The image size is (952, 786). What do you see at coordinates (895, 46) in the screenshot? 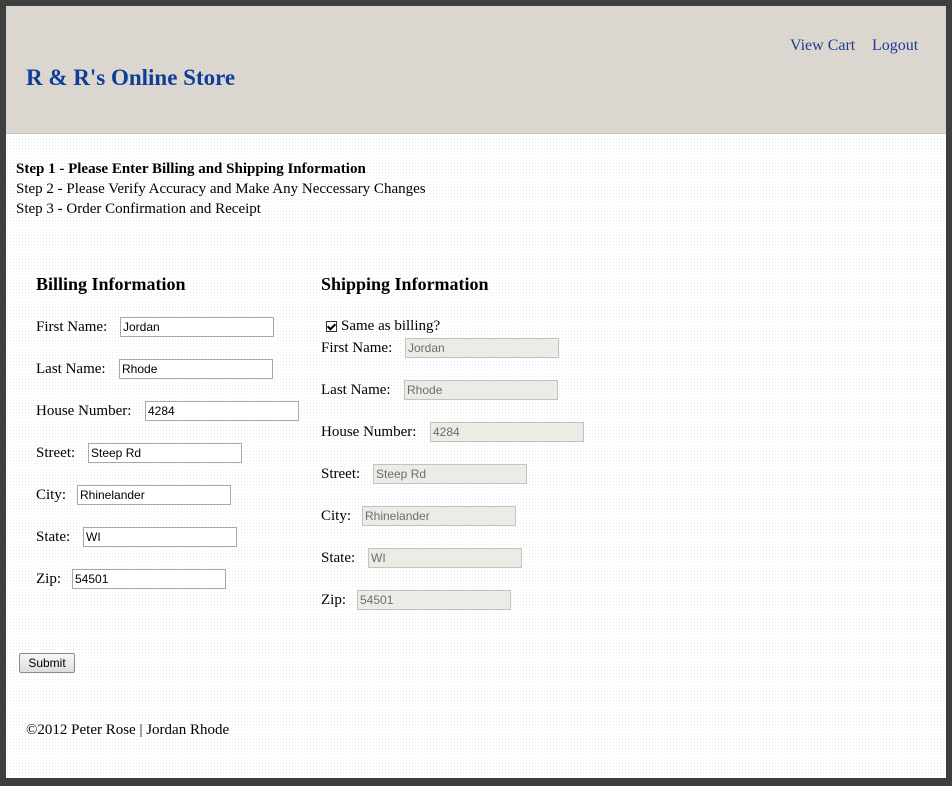
I see `logout-link: Logout` at bounding box center [895, 46].